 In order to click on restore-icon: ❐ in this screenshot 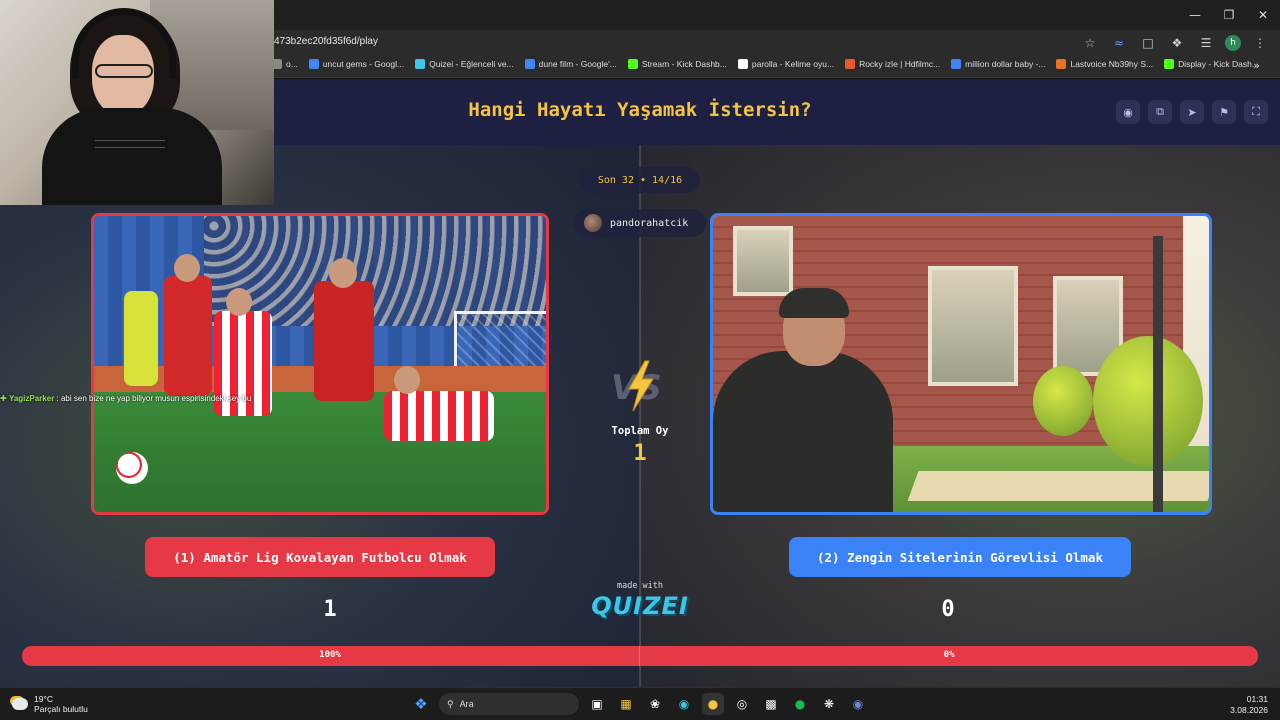, I will do `click(1229, 15)`.